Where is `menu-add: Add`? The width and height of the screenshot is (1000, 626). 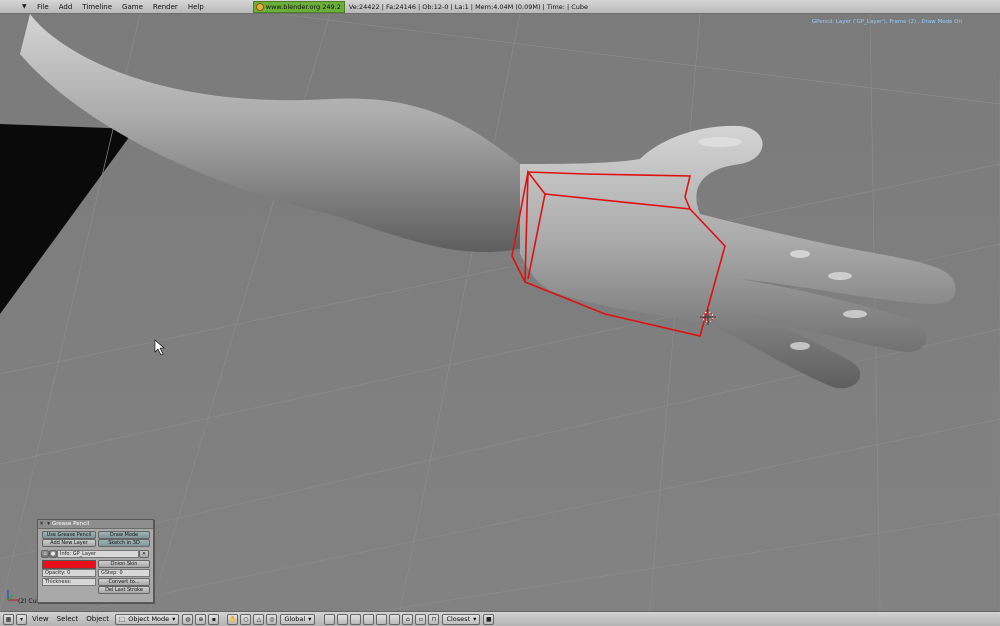 menu-add: Add is located at coordinates (66, 7).